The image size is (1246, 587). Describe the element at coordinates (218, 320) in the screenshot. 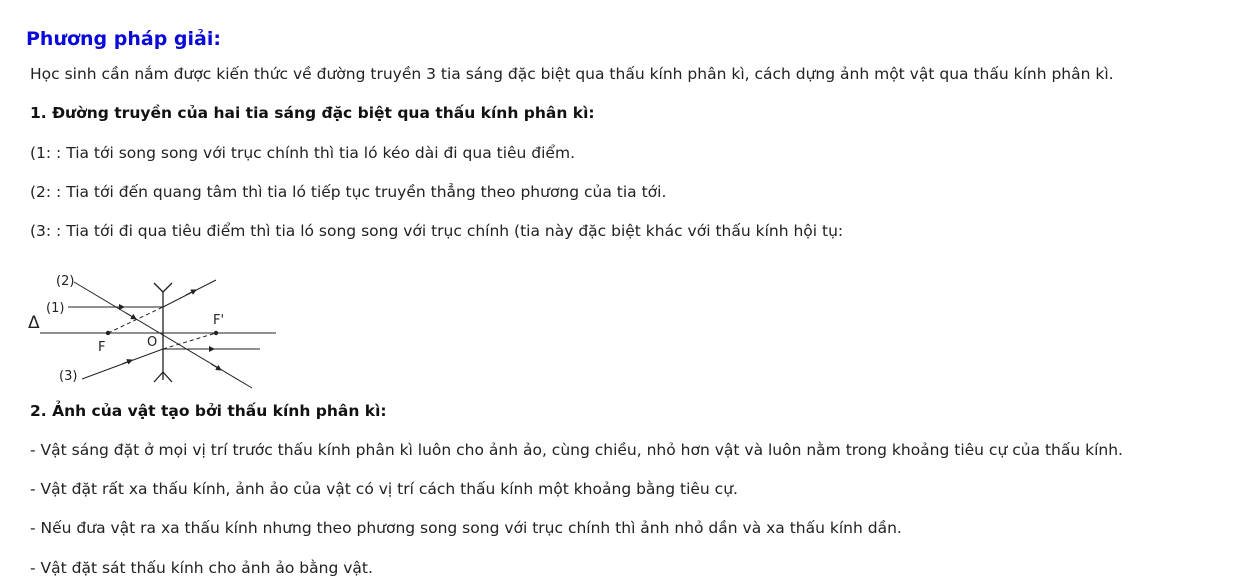

I see `label-focus-prime: F'` at that location.